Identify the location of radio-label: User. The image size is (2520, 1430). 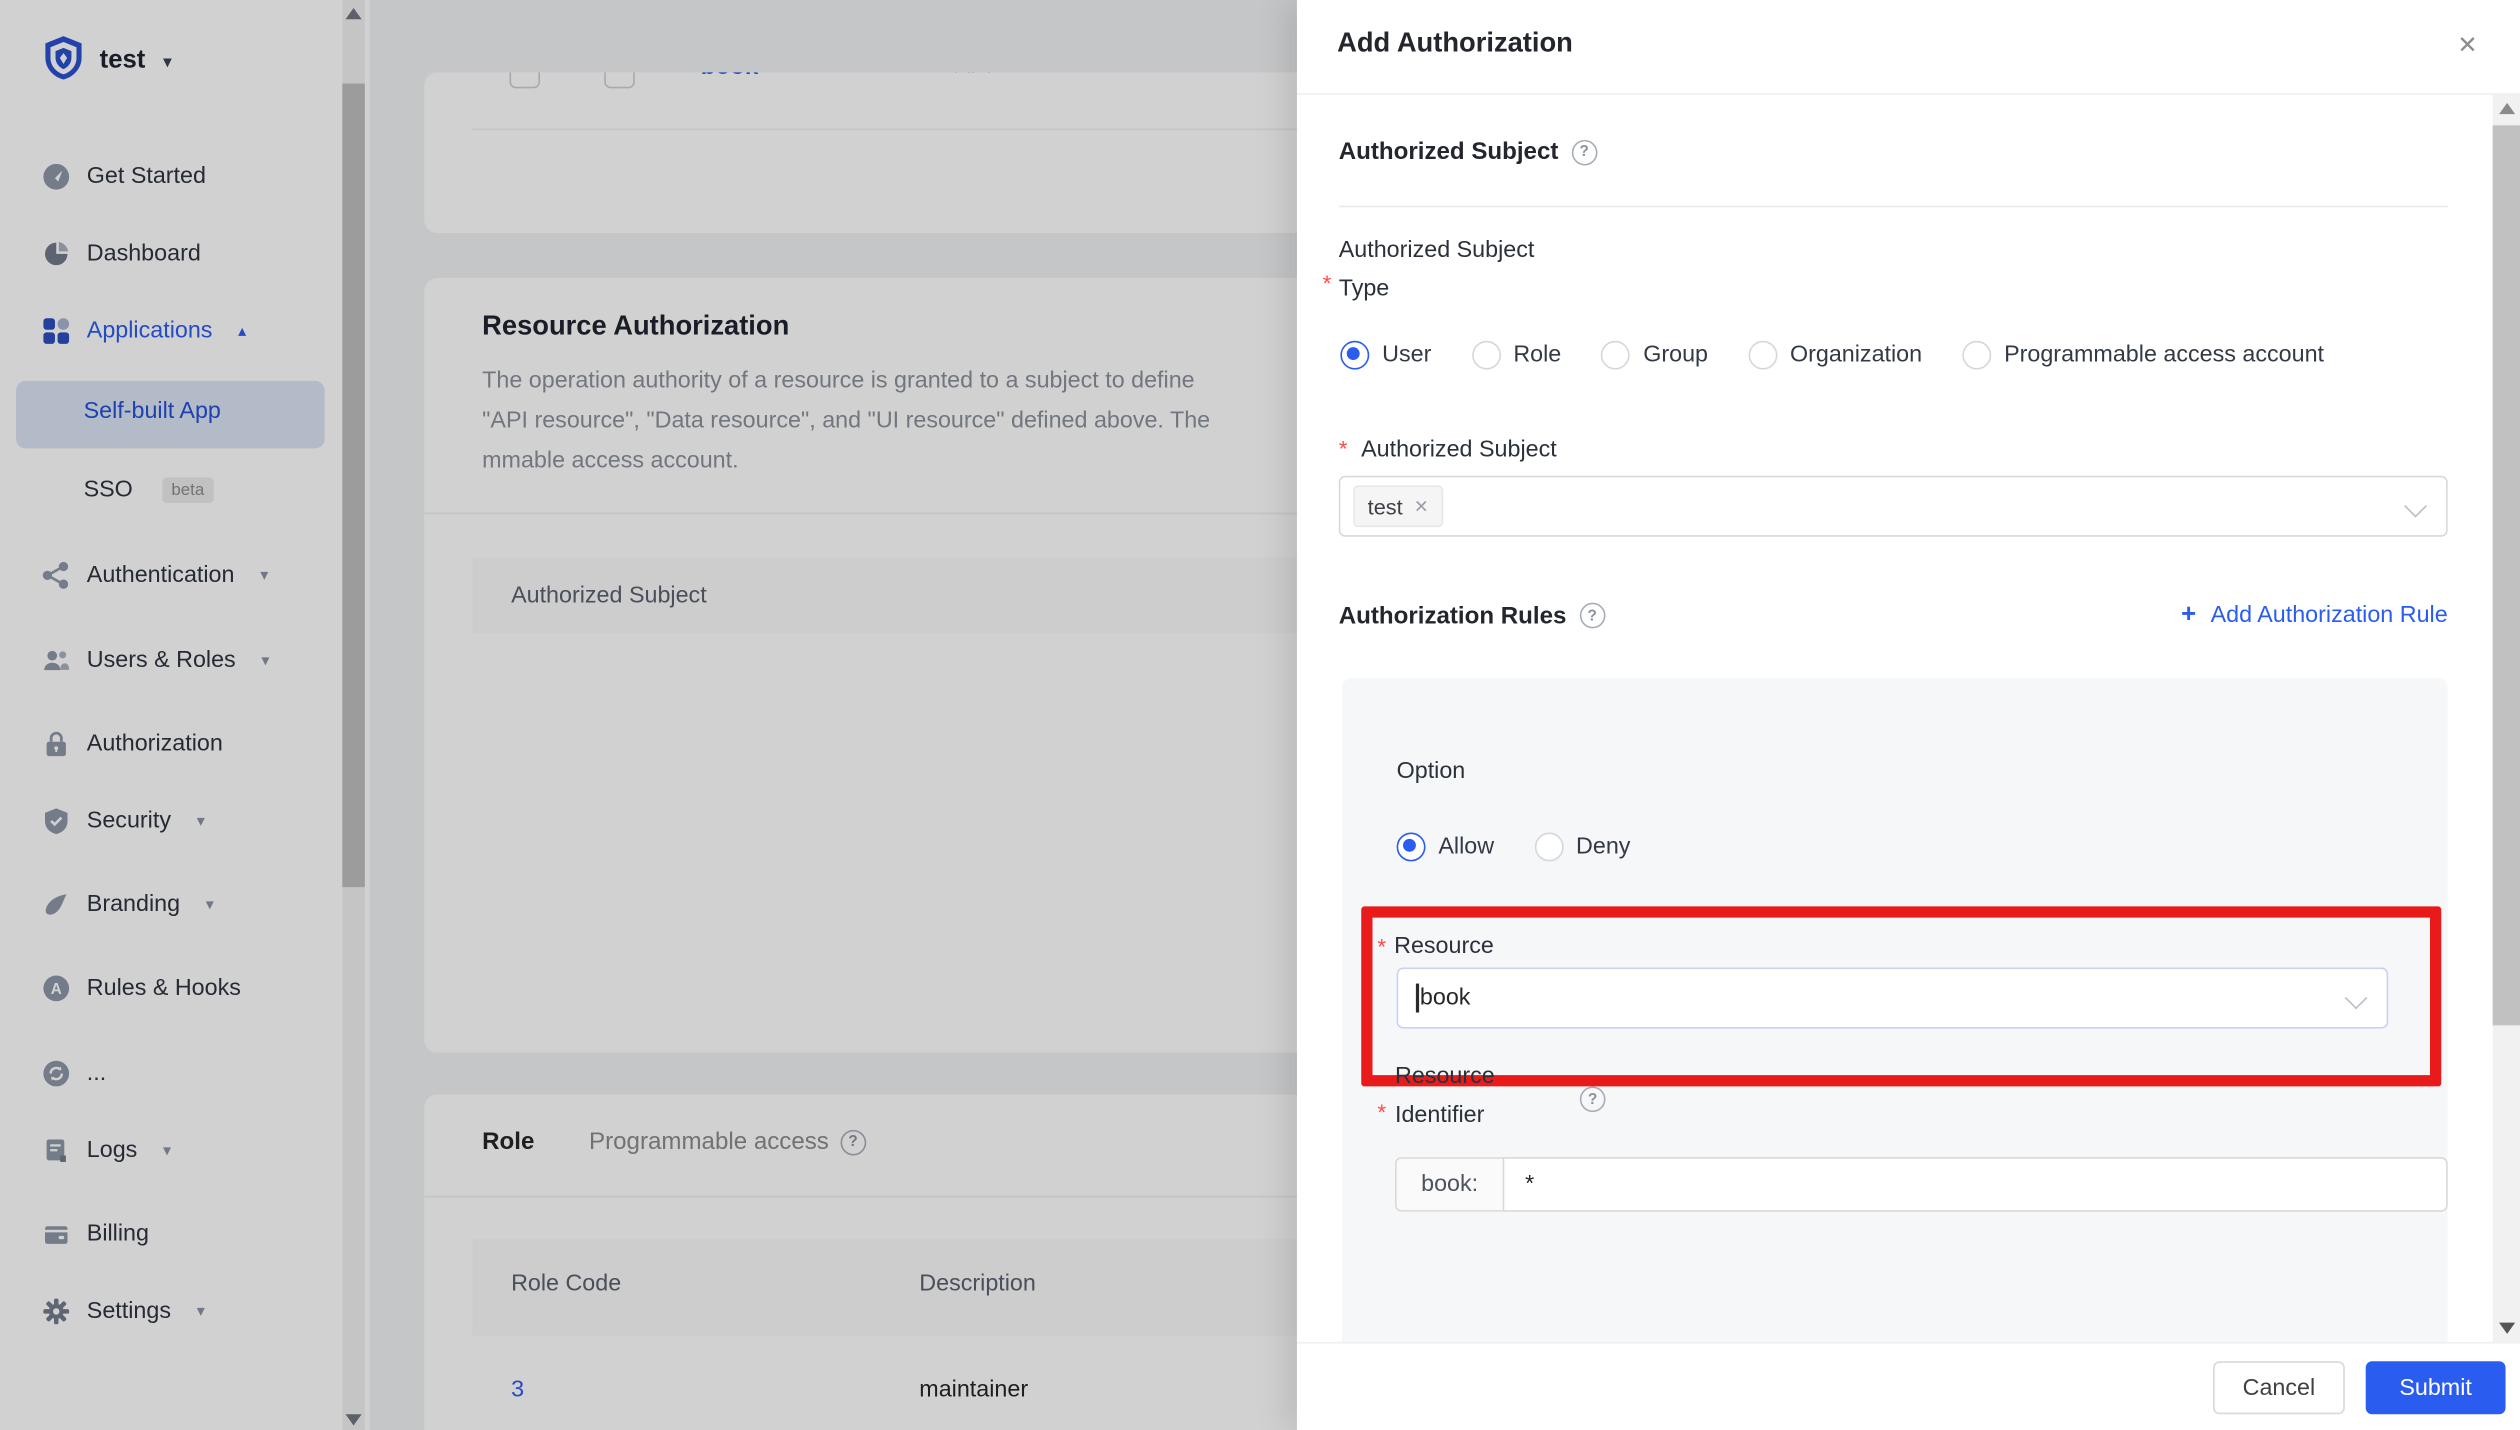
(1407, 355).